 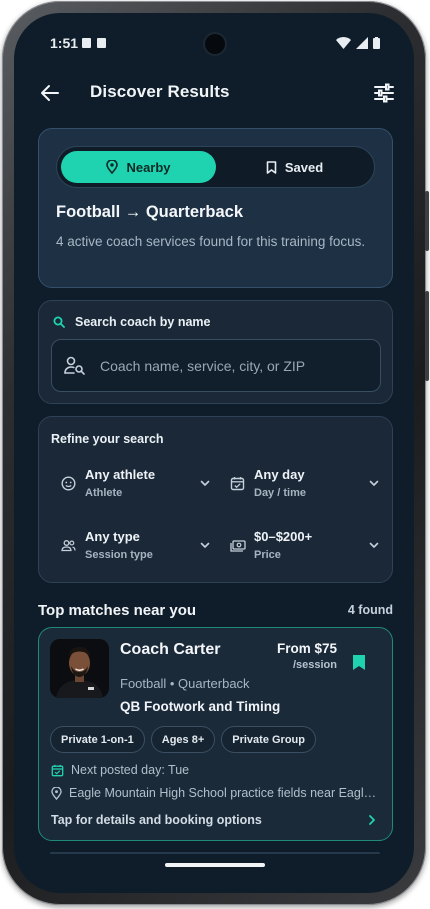 I want to click on home-indicator, so click(x=215, y=865).